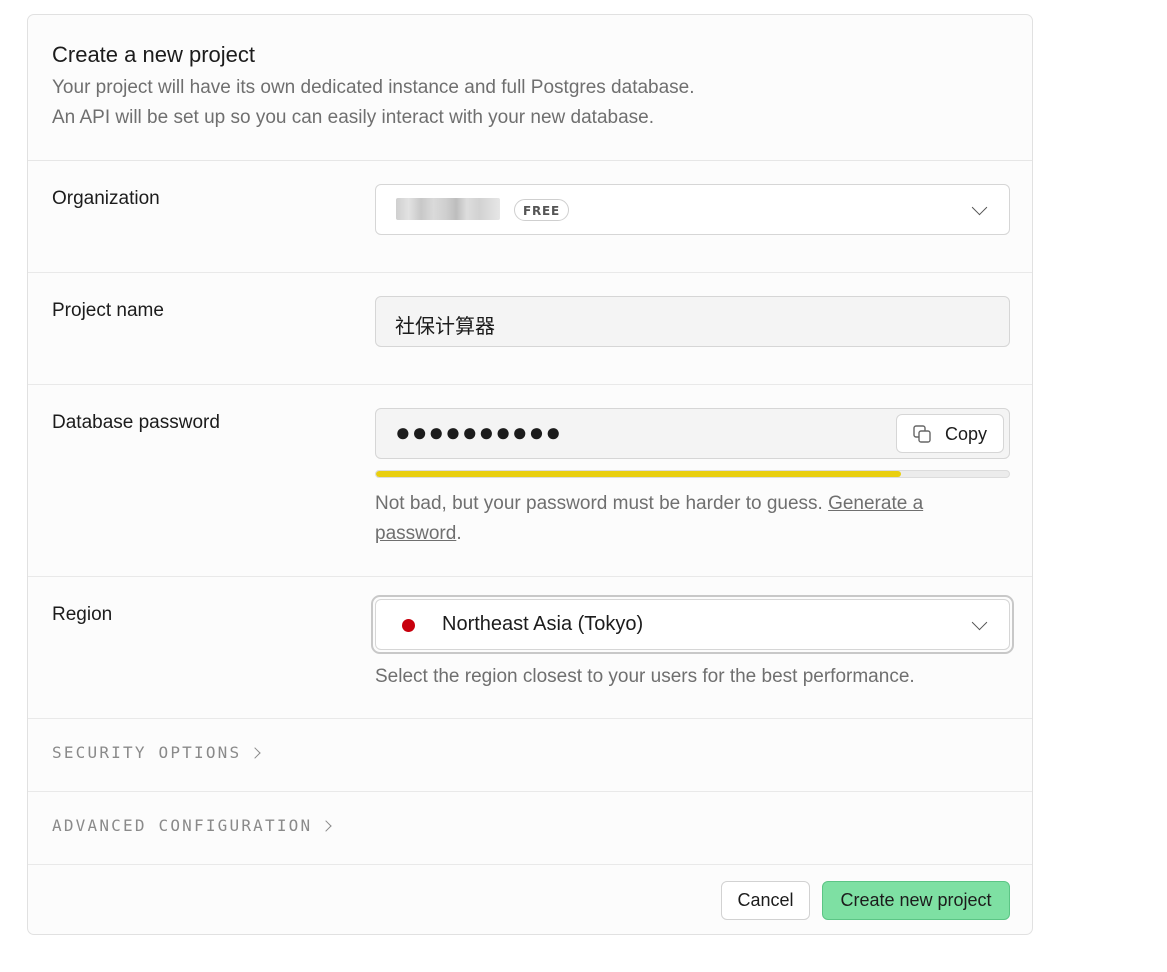  I want to click on create-project-button: Create new project, so click(916, 900).